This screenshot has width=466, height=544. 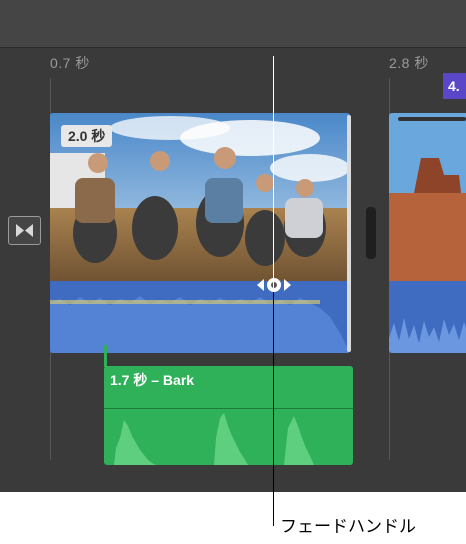 What do you see at coordinates (409, 63) in the screenshot?
I see `ruler-time-right: 2.8 秒` at bounding box center [409, 63].